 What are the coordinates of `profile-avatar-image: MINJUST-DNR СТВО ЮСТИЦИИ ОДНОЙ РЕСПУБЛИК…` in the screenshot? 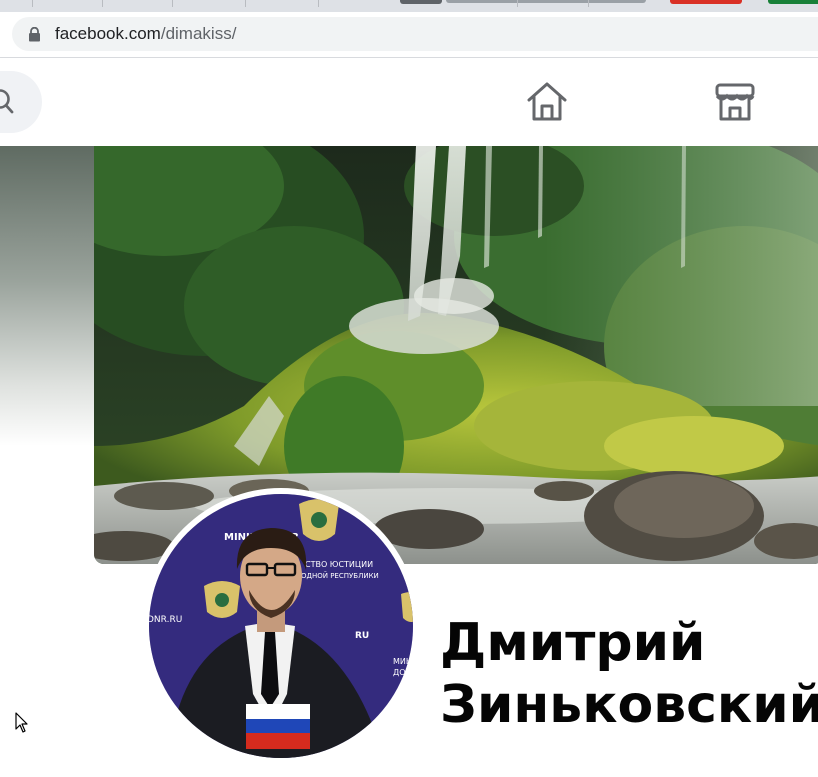 It's located at (281, 626).